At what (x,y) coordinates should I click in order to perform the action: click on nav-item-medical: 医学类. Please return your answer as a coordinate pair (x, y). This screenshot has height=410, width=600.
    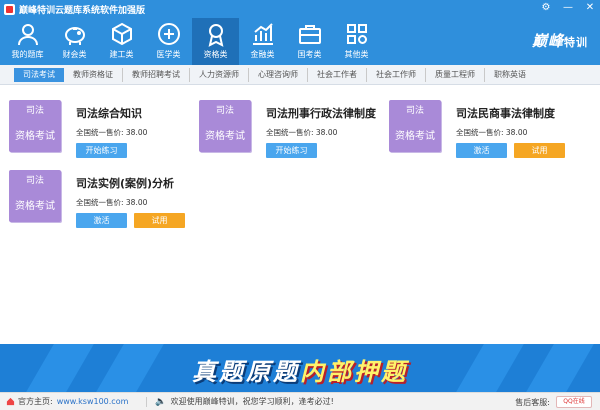
    Looking at the image, I should click on (168, 41).